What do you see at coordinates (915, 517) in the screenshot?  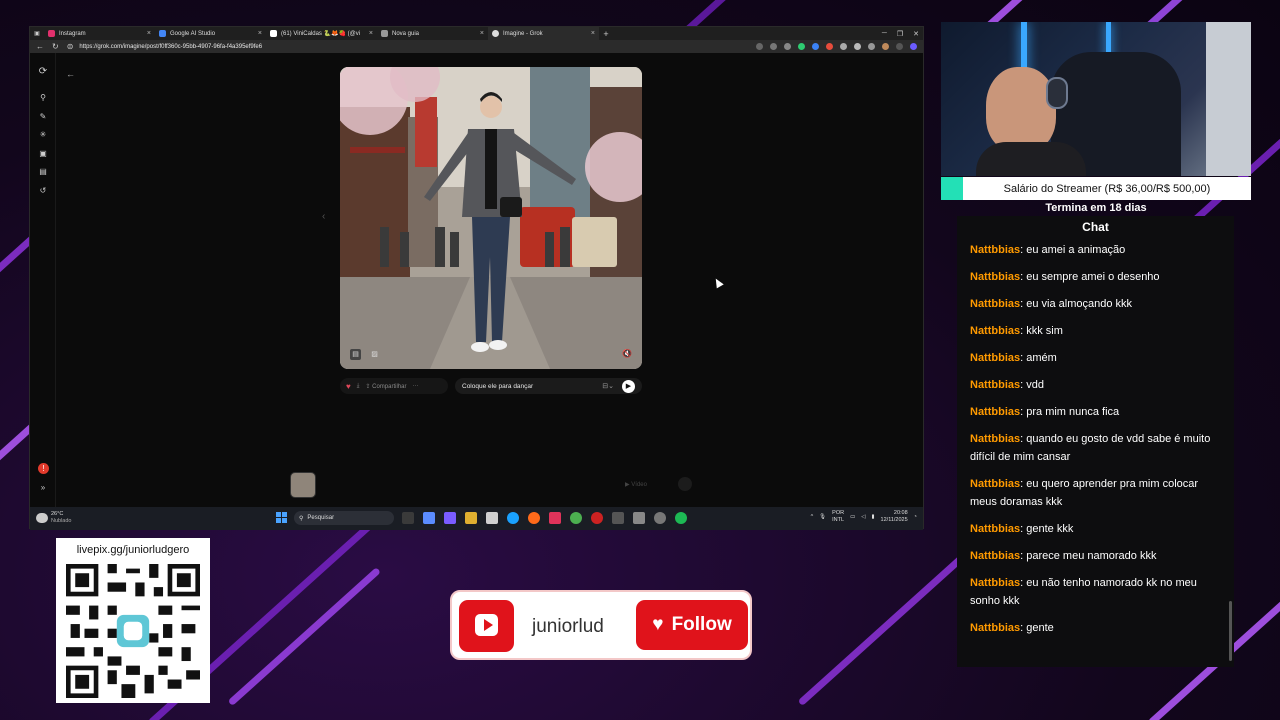 I see `notifications-icon: ◔` at bounding box center [915, 517].